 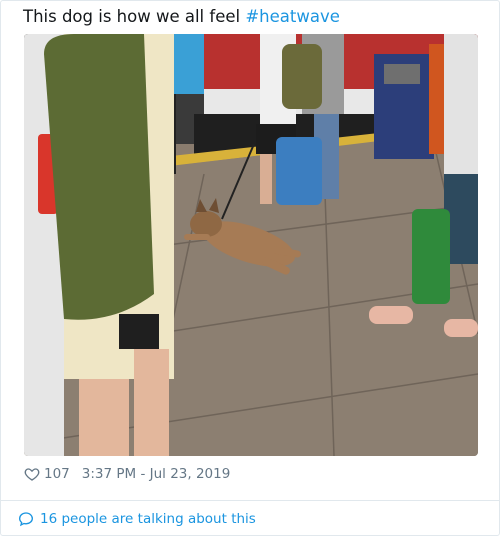 I want to click on foreground-legs, so click(x=104, y=417).